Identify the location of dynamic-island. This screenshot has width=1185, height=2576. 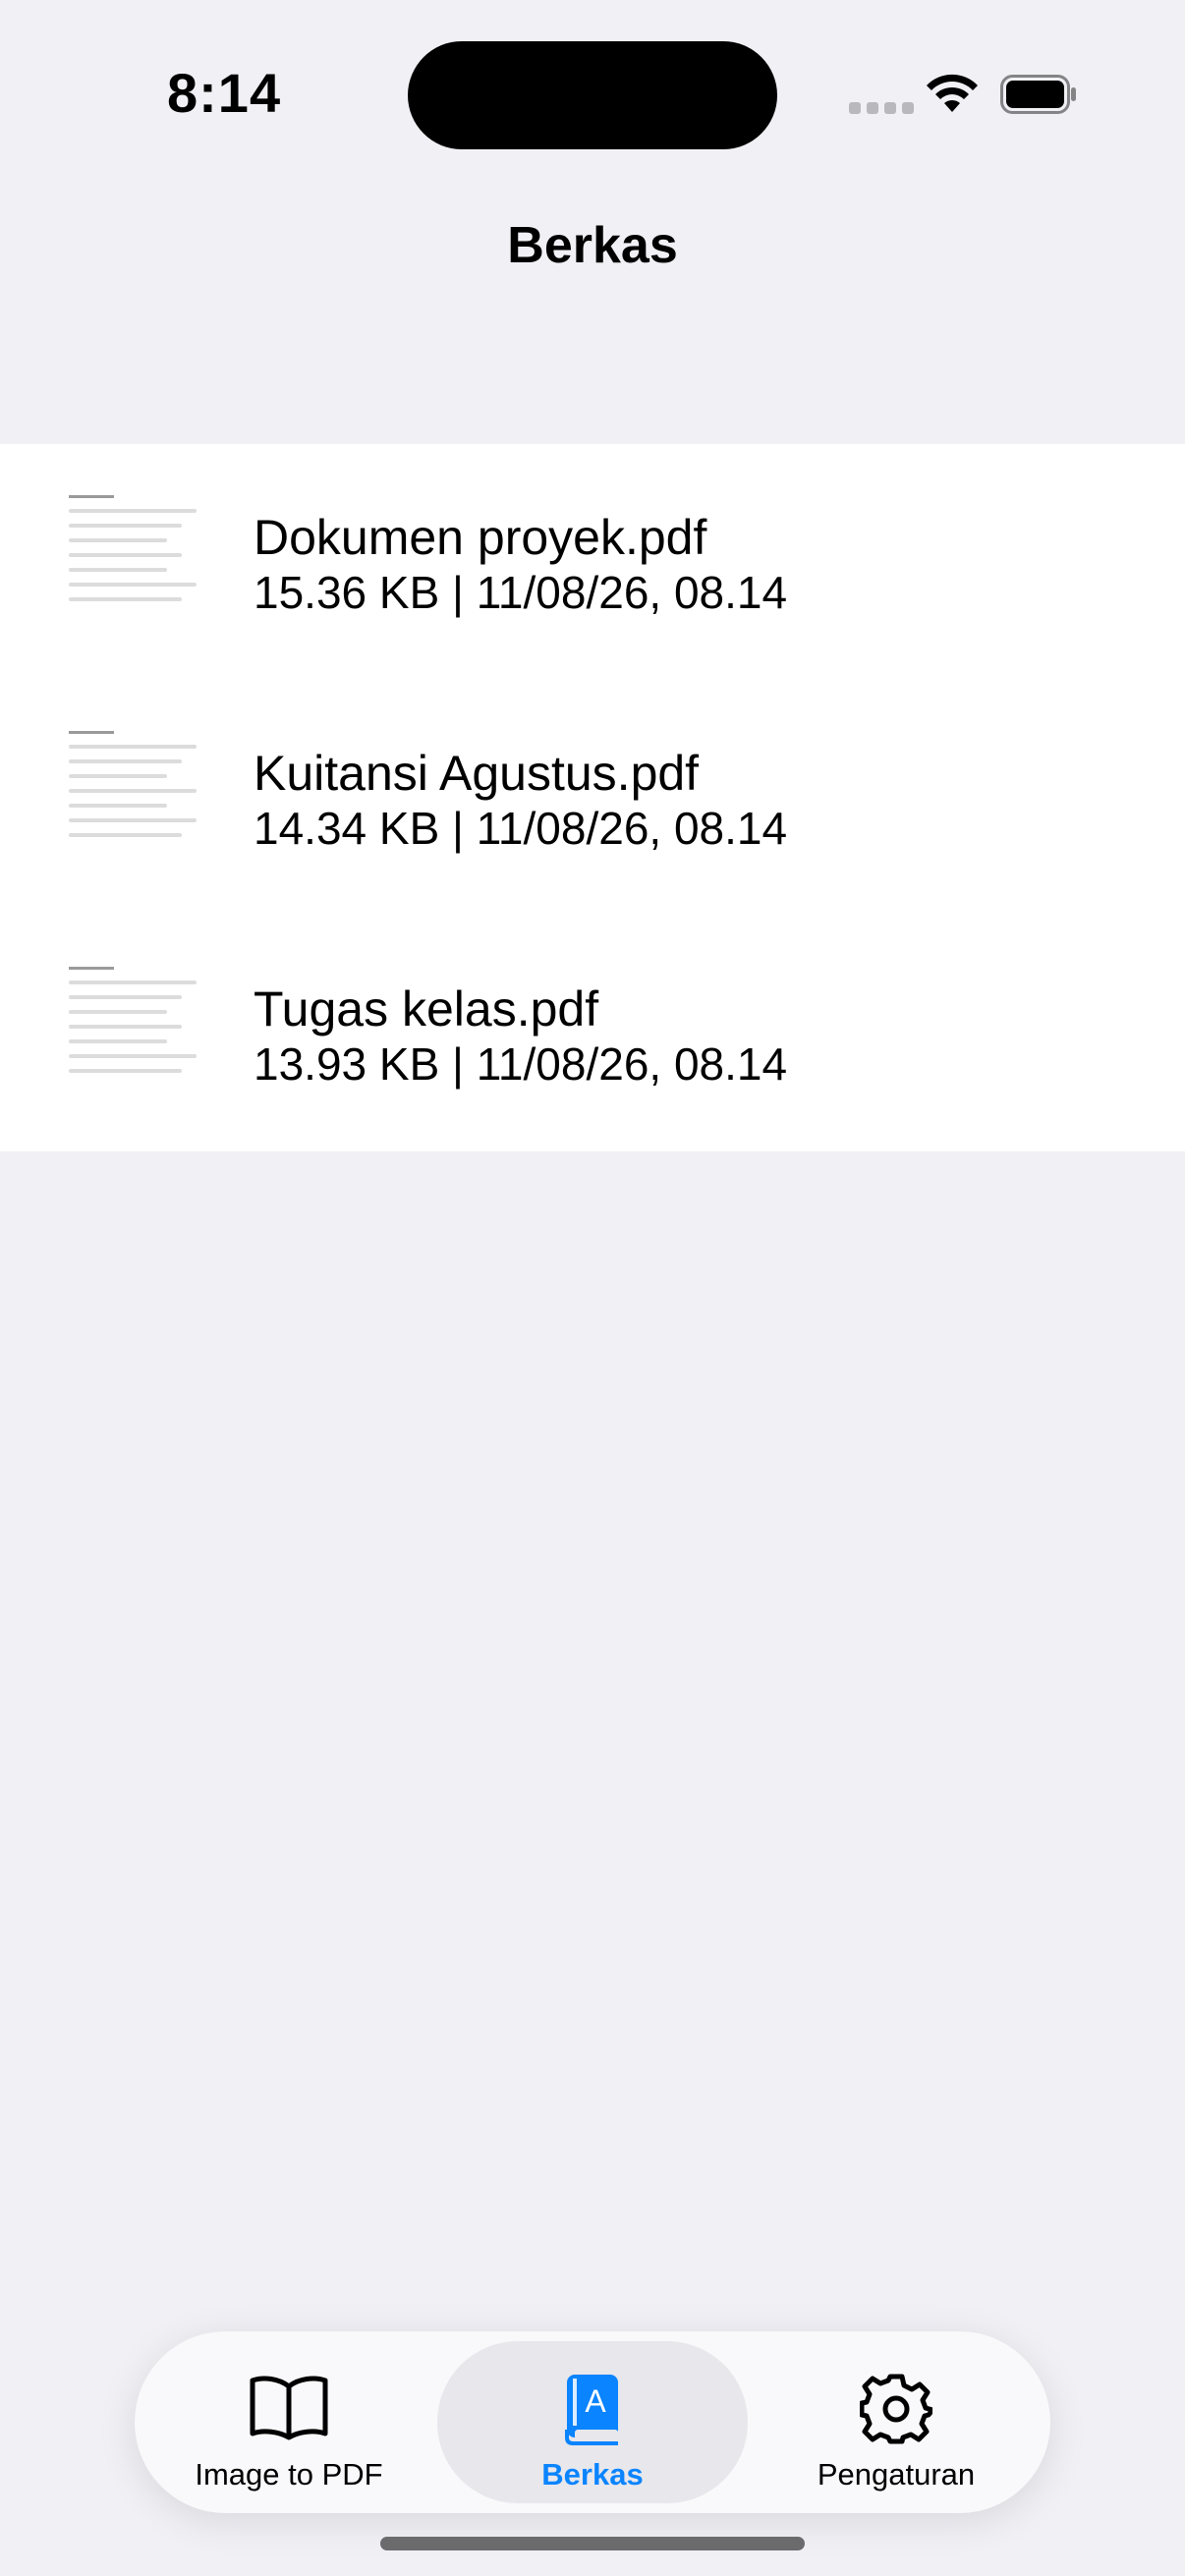
(592, 95).